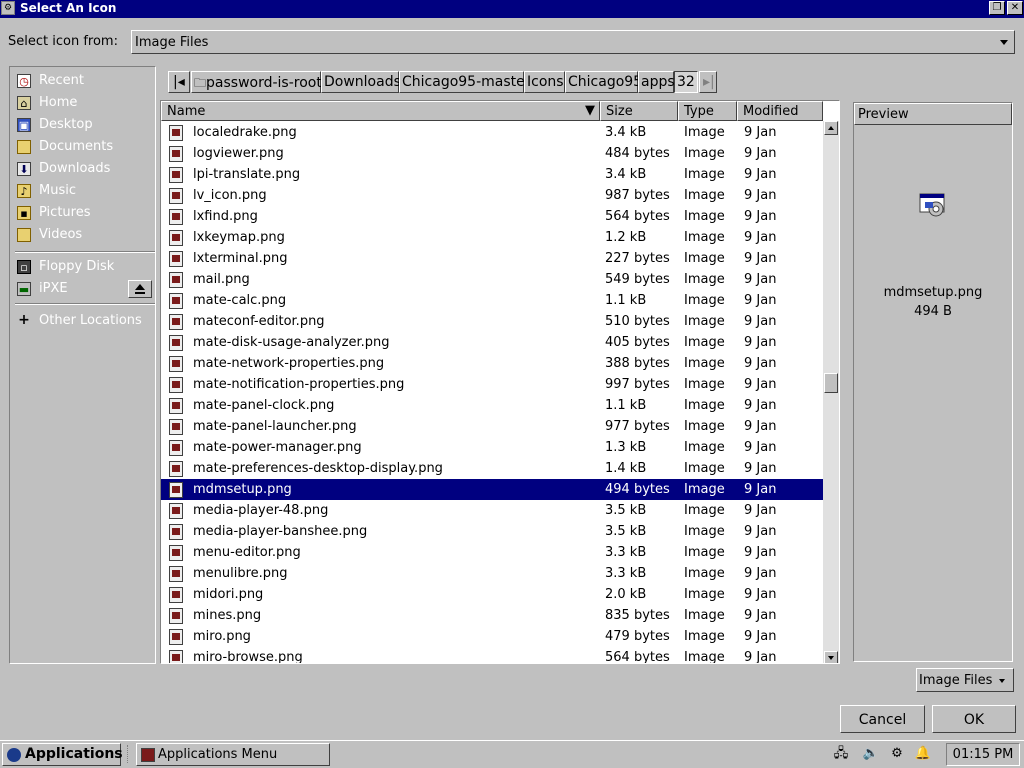  I want to click on eject-button, so click(140, 289).